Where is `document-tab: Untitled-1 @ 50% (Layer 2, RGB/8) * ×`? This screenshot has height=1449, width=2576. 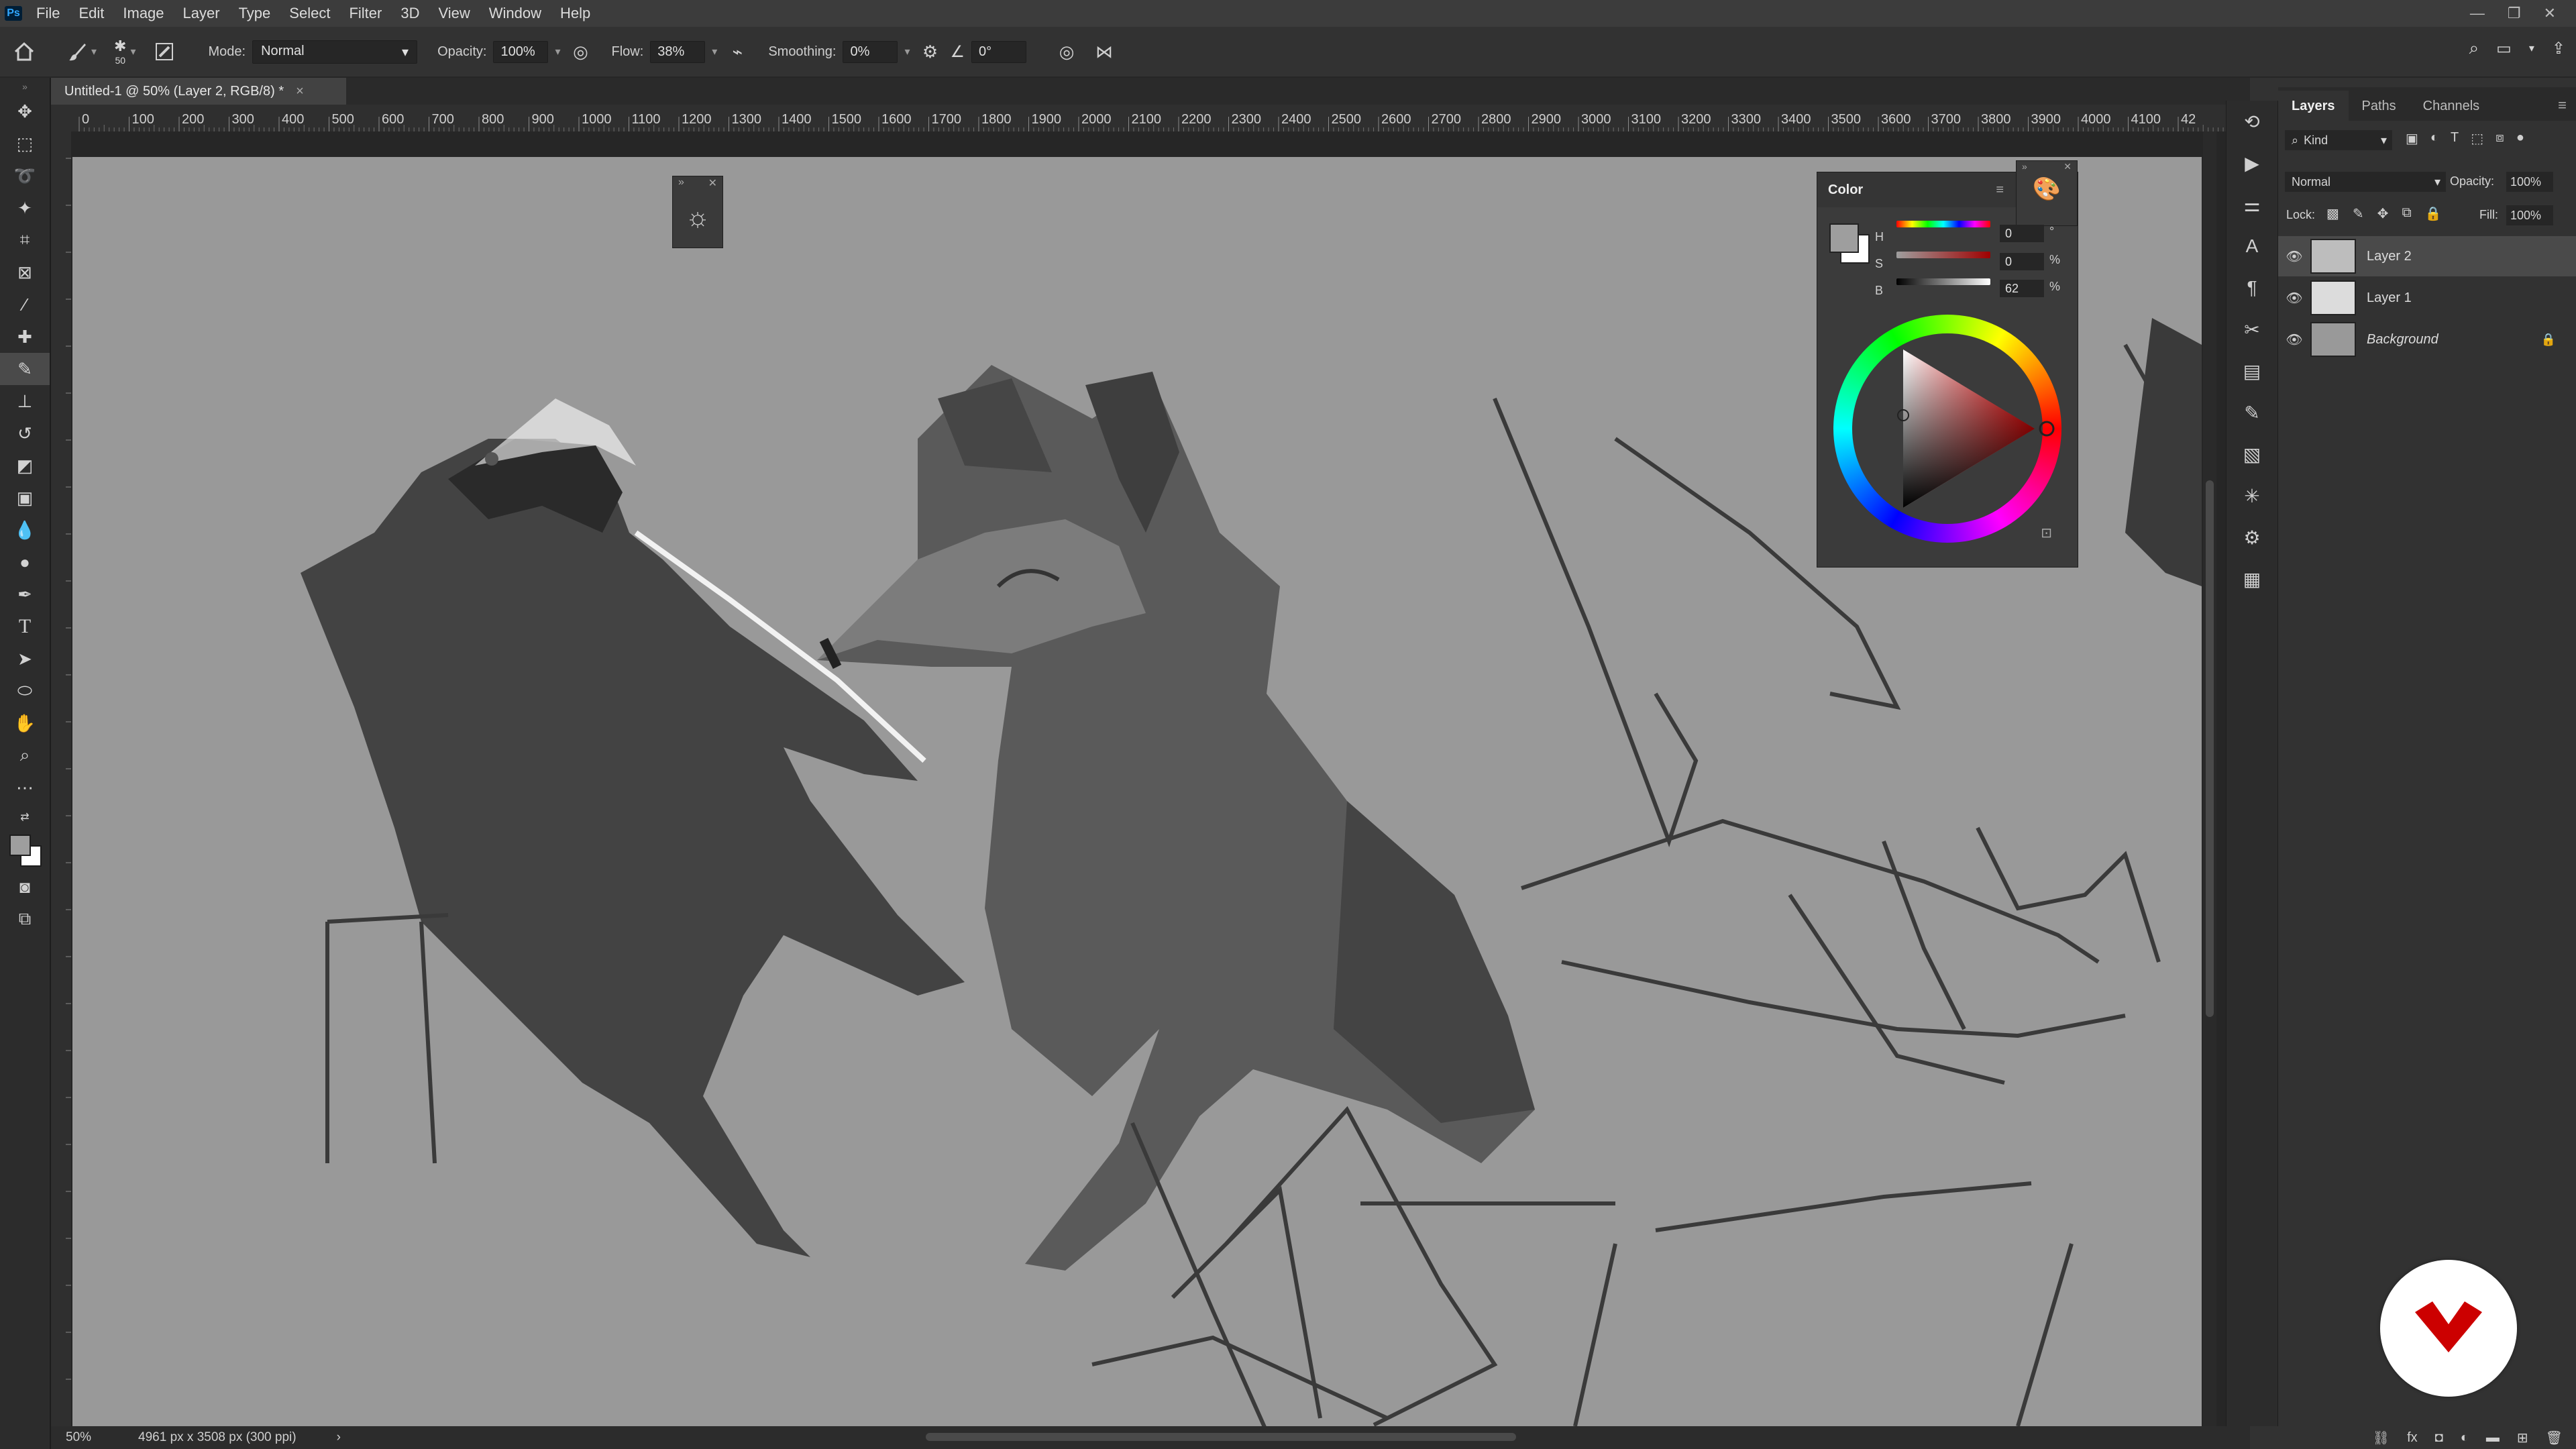 document-tab: Untitled-1 @ 50% (Layer 2, RGB/8) * × is located at coordinates (198, 91).